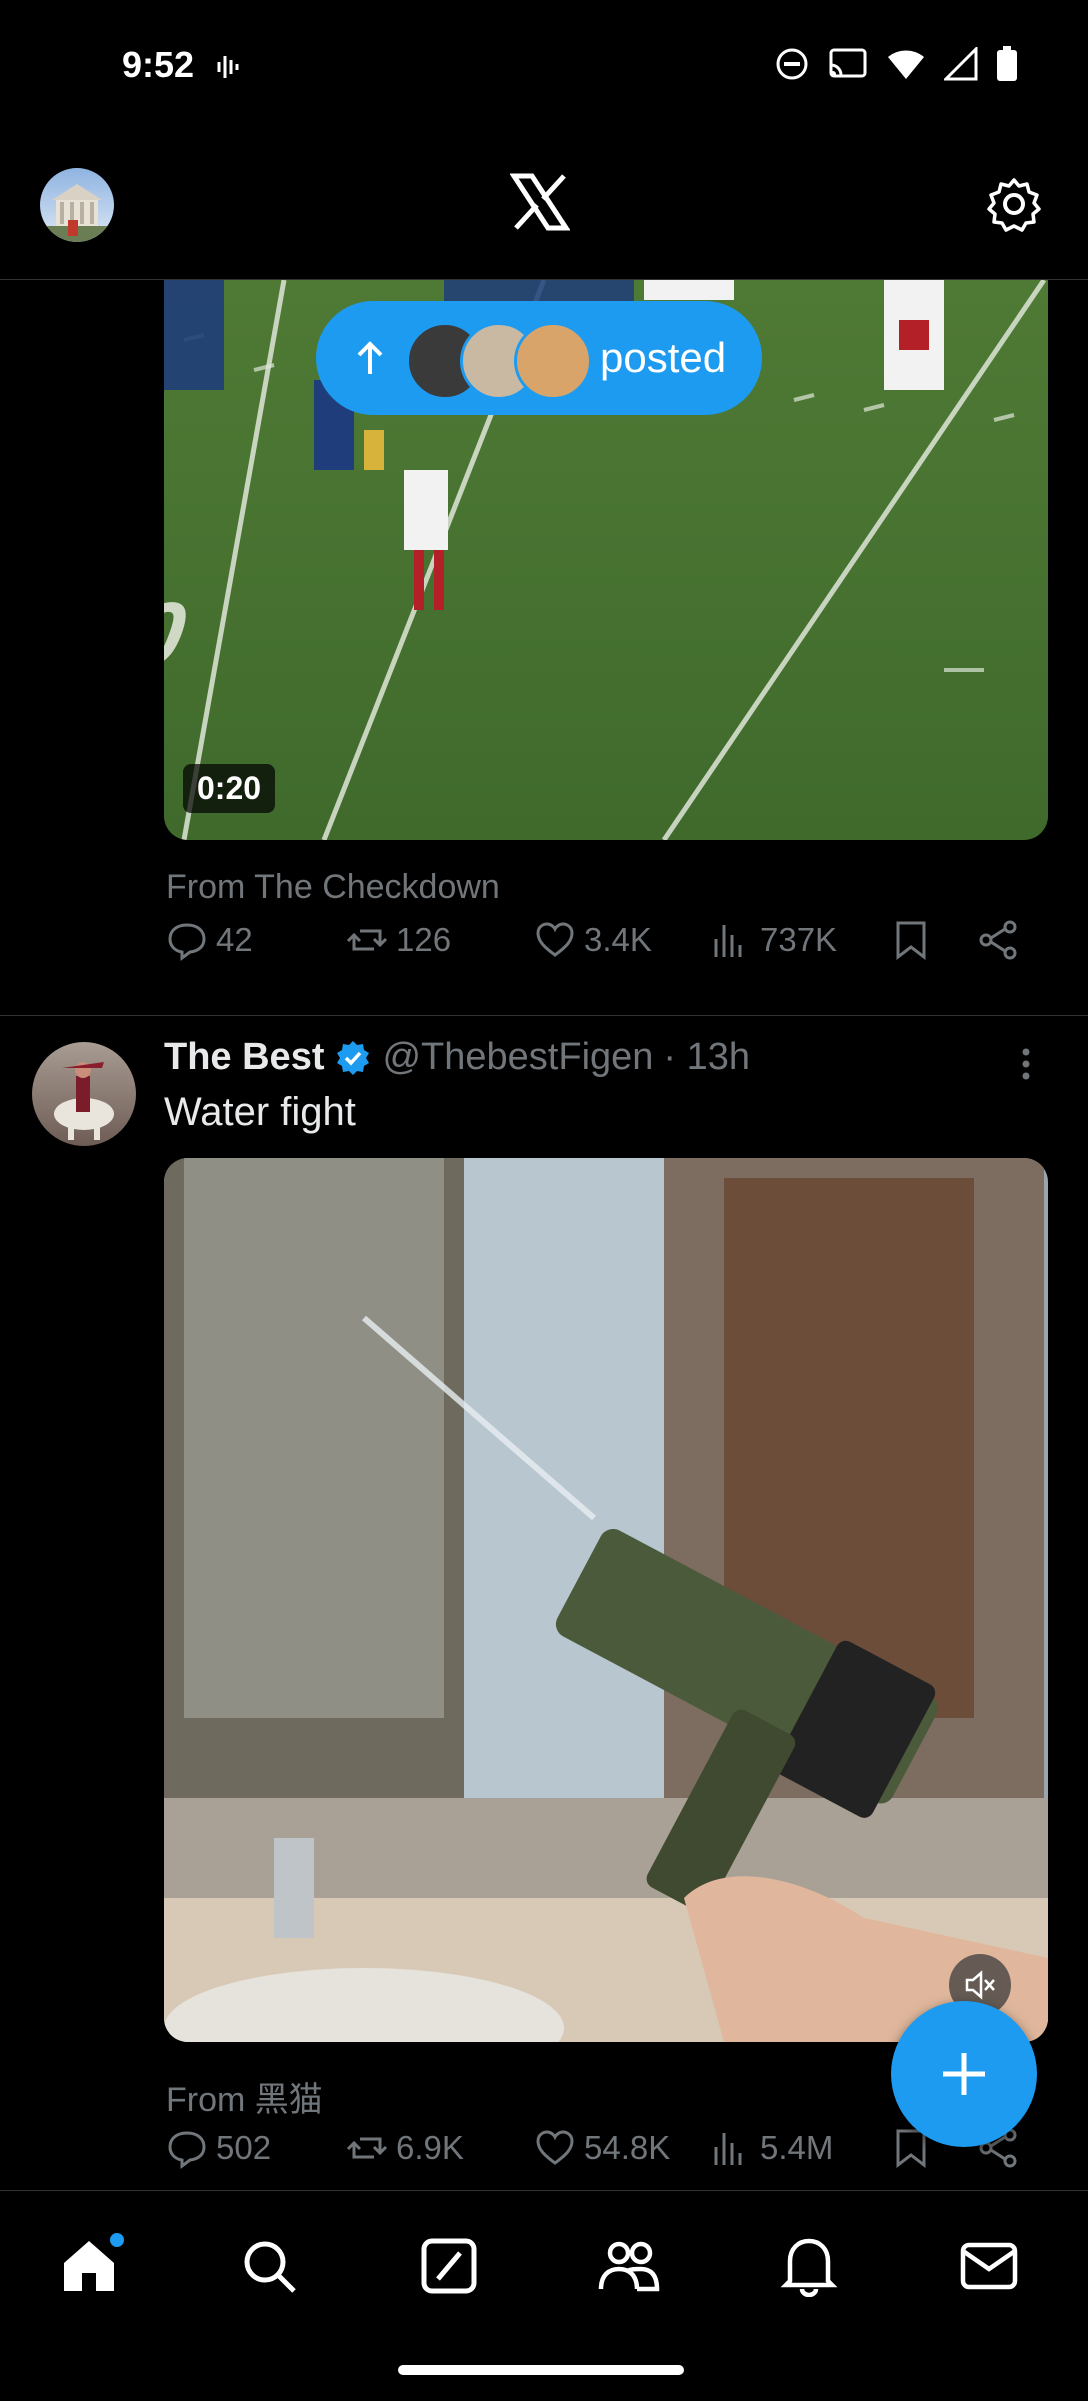 The height and width of the screenshot is (2401, 1088). I want to click on nav-grok, so click(449, 2266).